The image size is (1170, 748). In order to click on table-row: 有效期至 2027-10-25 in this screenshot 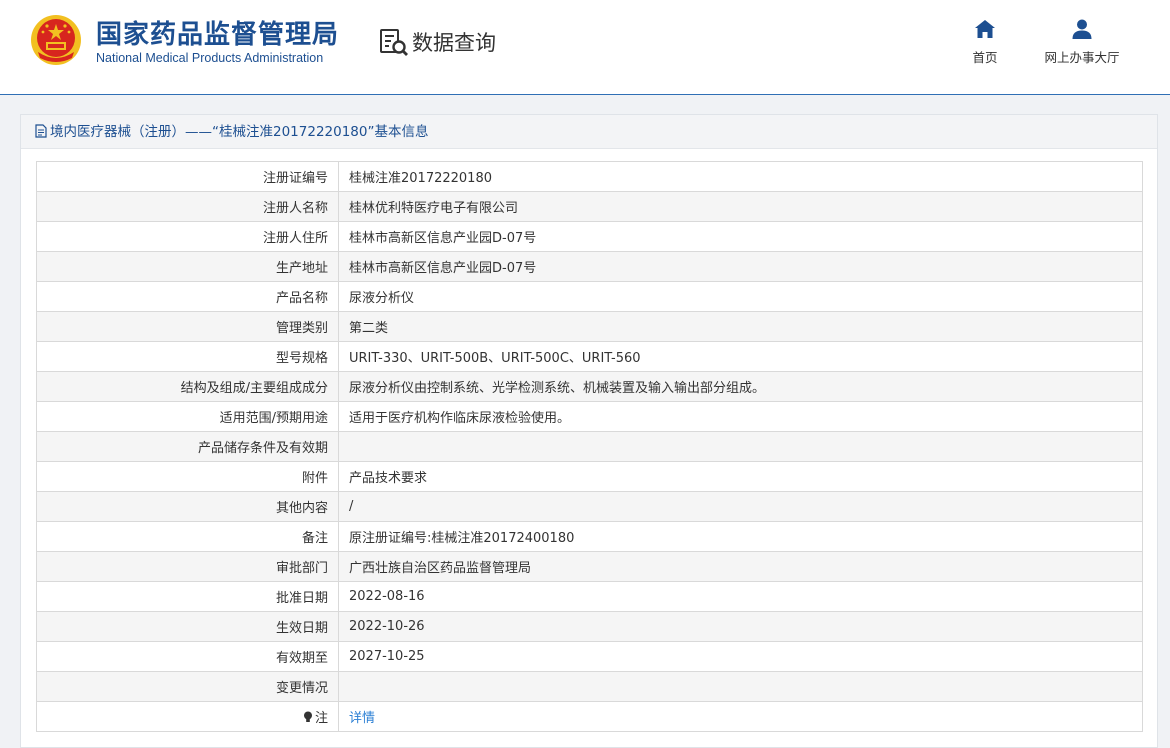, I will do `click(589, 656)`.